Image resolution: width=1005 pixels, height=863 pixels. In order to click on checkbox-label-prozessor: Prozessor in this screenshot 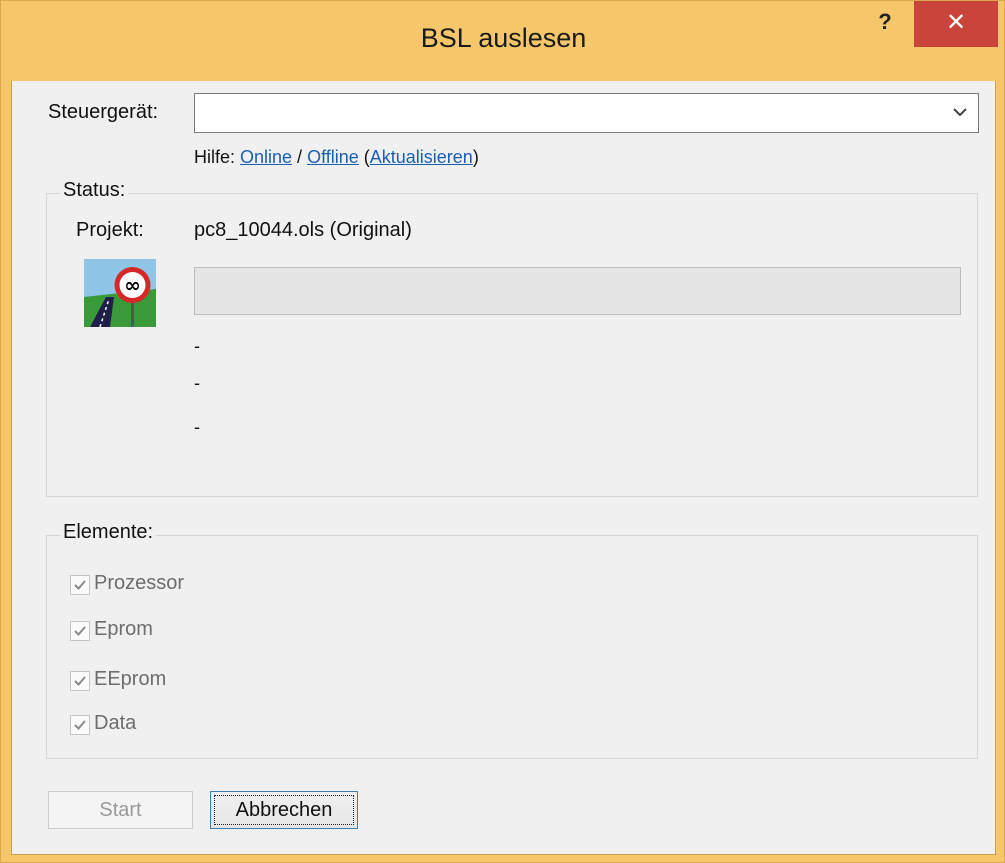, I will do `click(139, 583)`.